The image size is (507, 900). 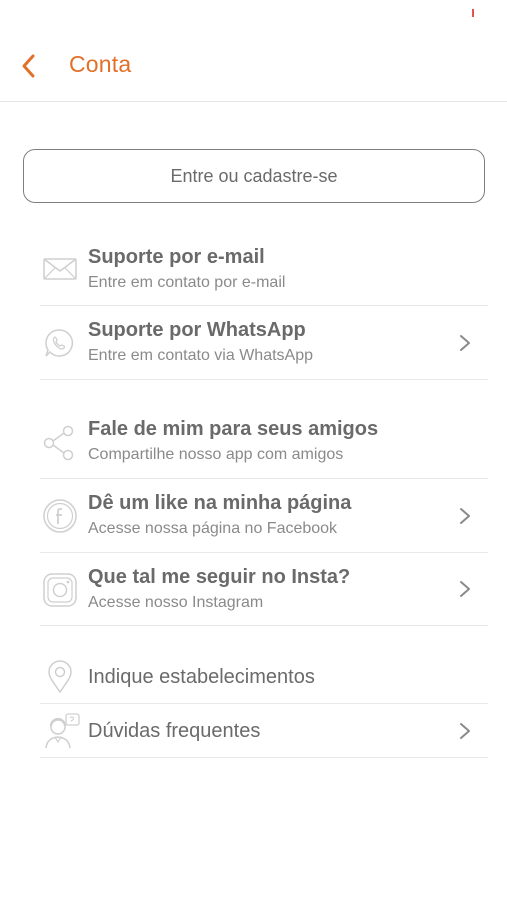 What do you see at coordinates (220, 503) in the screenshot?
I see `item-title: Dê um like na minha página` at bounding box center [220, 503].